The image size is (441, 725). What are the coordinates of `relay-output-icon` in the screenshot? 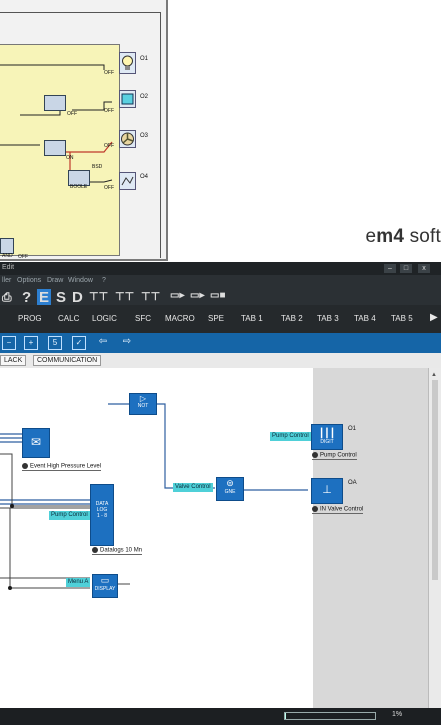 It's located at (127, 181).